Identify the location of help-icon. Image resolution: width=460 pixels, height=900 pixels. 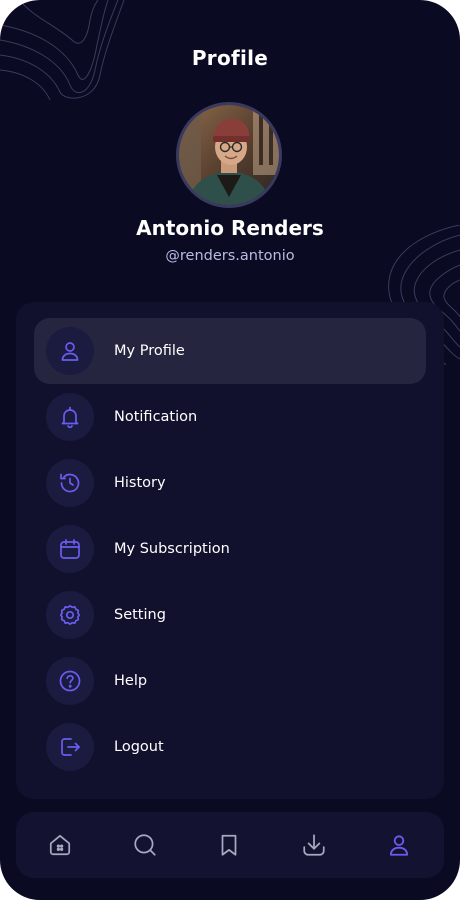
(70, 681).